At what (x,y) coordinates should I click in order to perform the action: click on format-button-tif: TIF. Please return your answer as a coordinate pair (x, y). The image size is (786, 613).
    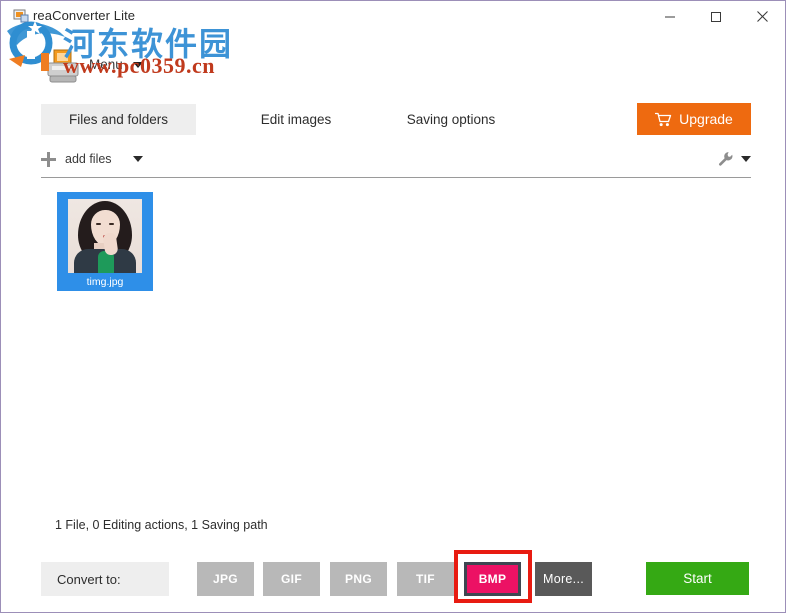
    Looking at the image, I should click on (425, 579).